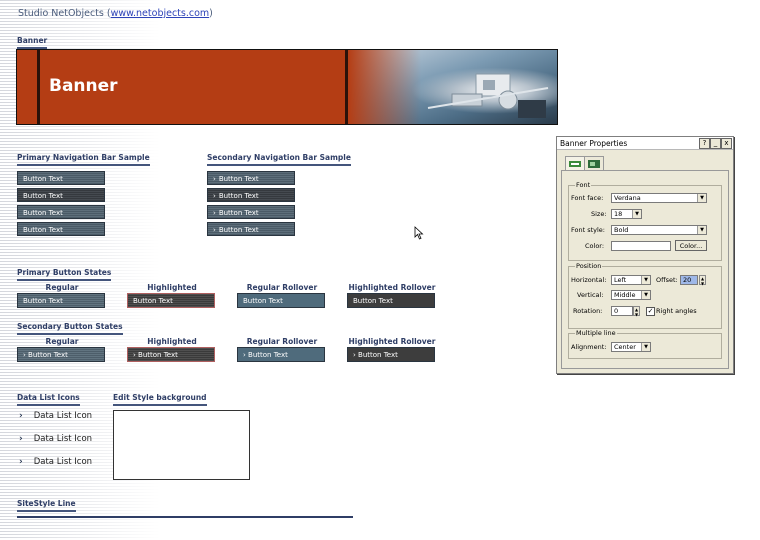  What do you see at coordinates (181, 445) in the screenshot?
I see `edit-style-box` at bounding box center [181, 445].